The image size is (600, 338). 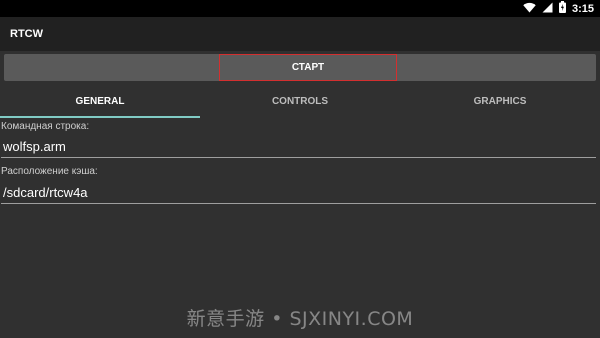 I want to click on app-bar: RTCW, so click(x=300, y=34).